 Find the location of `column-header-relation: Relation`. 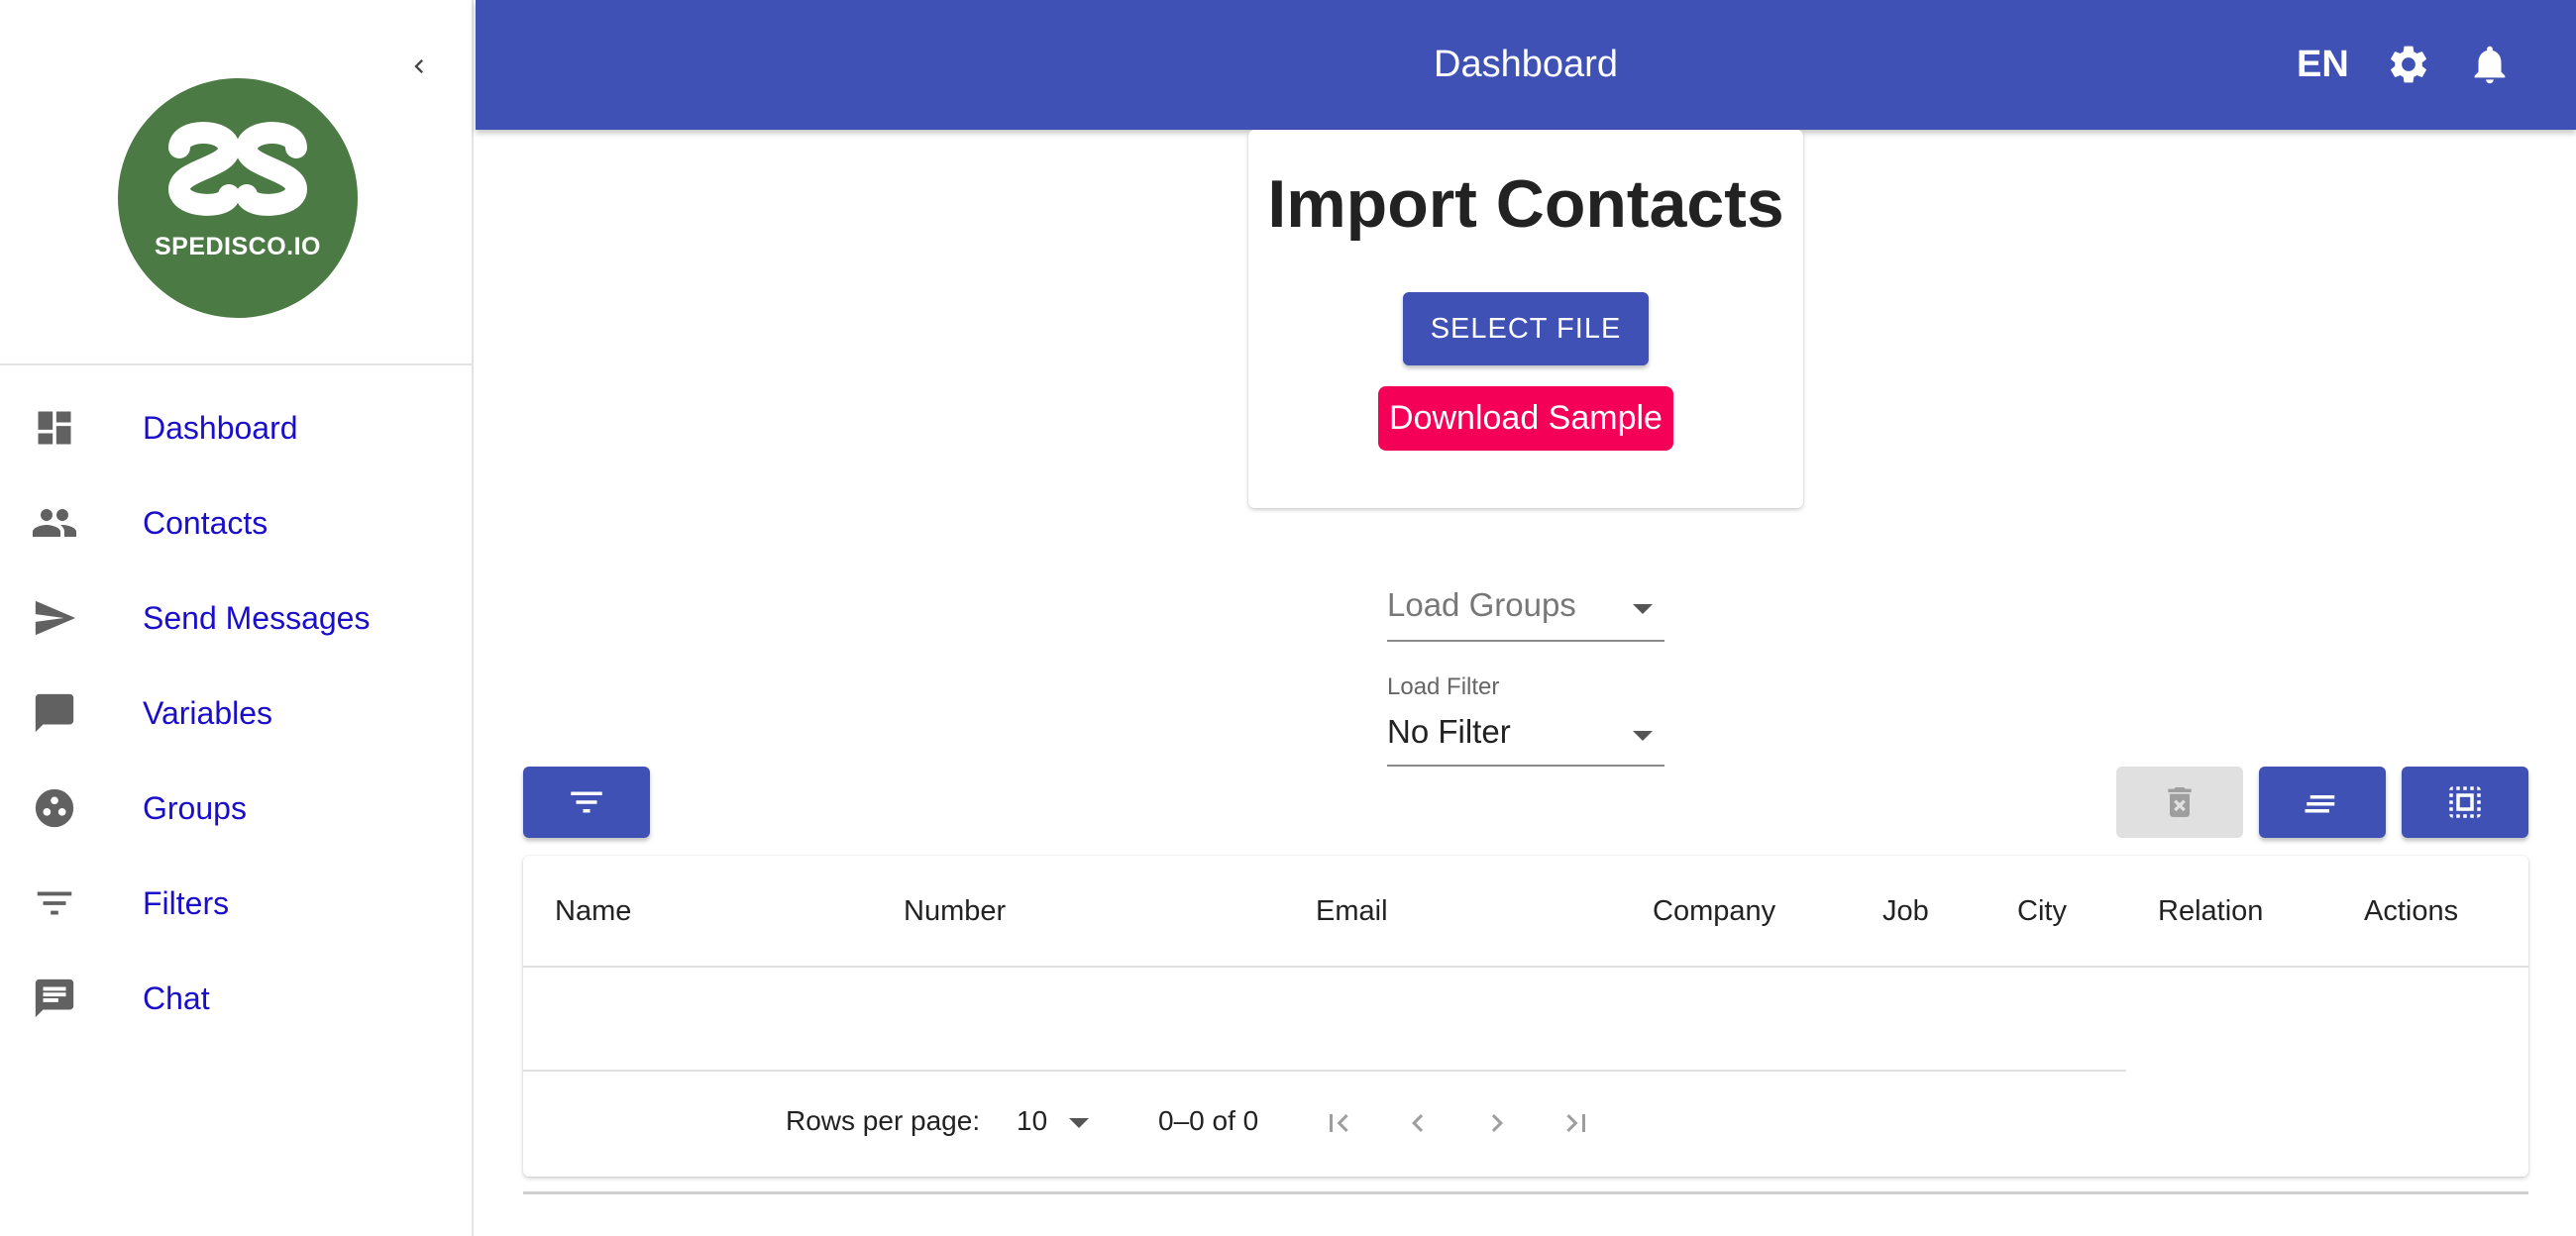

column-header-relation: Relation is located at coordinates (2211, 912).